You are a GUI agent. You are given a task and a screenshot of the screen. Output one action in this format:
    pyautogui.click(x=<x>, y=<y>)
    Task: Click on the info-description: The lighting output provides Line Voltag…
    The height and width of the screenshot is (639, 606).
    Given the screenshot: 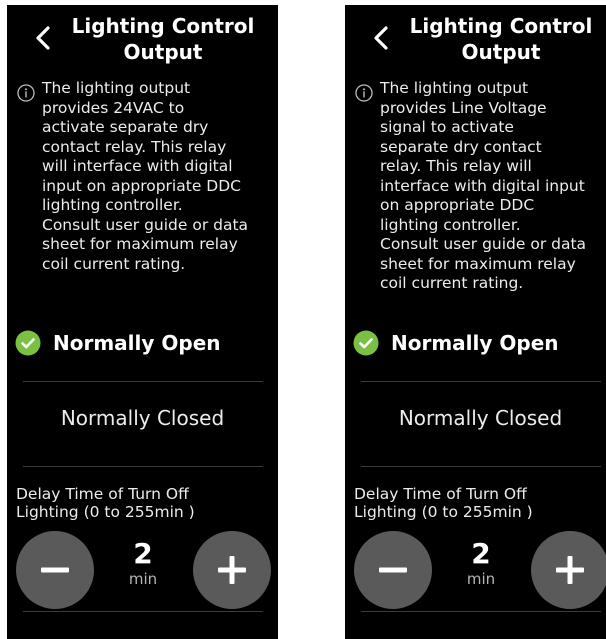 What is the action you would take?
    pyautogui.click(x=483, y=185)
    